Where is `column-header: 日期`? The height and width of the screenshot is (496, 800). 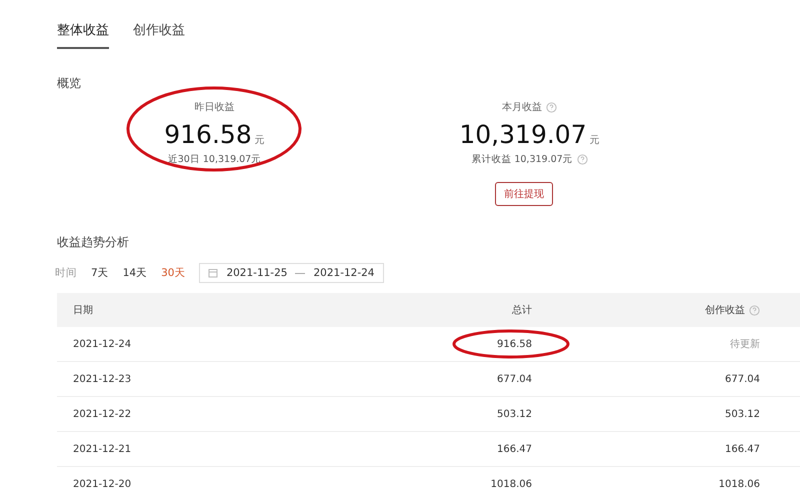 column-header: 日期 is located at coordinates (83, 310).